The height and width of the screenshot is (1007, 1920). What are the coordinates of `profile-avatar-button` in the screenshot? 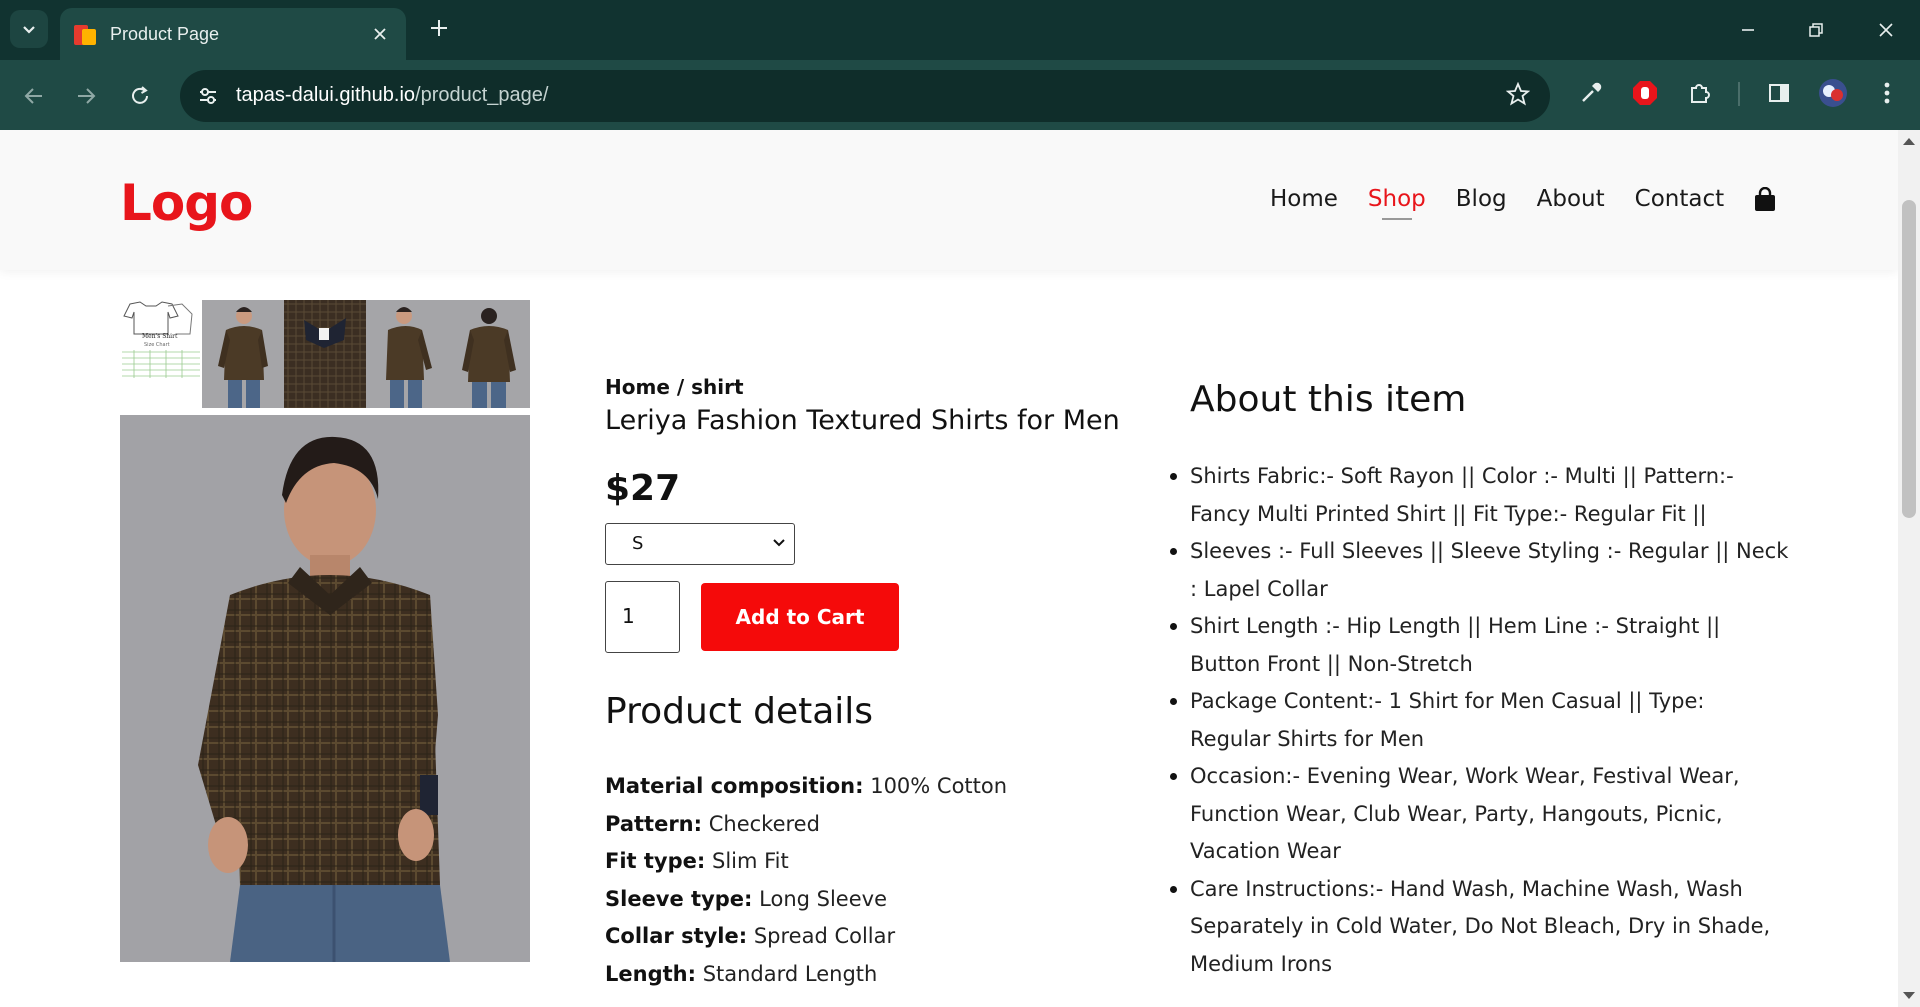 It's located at (1833, 93).